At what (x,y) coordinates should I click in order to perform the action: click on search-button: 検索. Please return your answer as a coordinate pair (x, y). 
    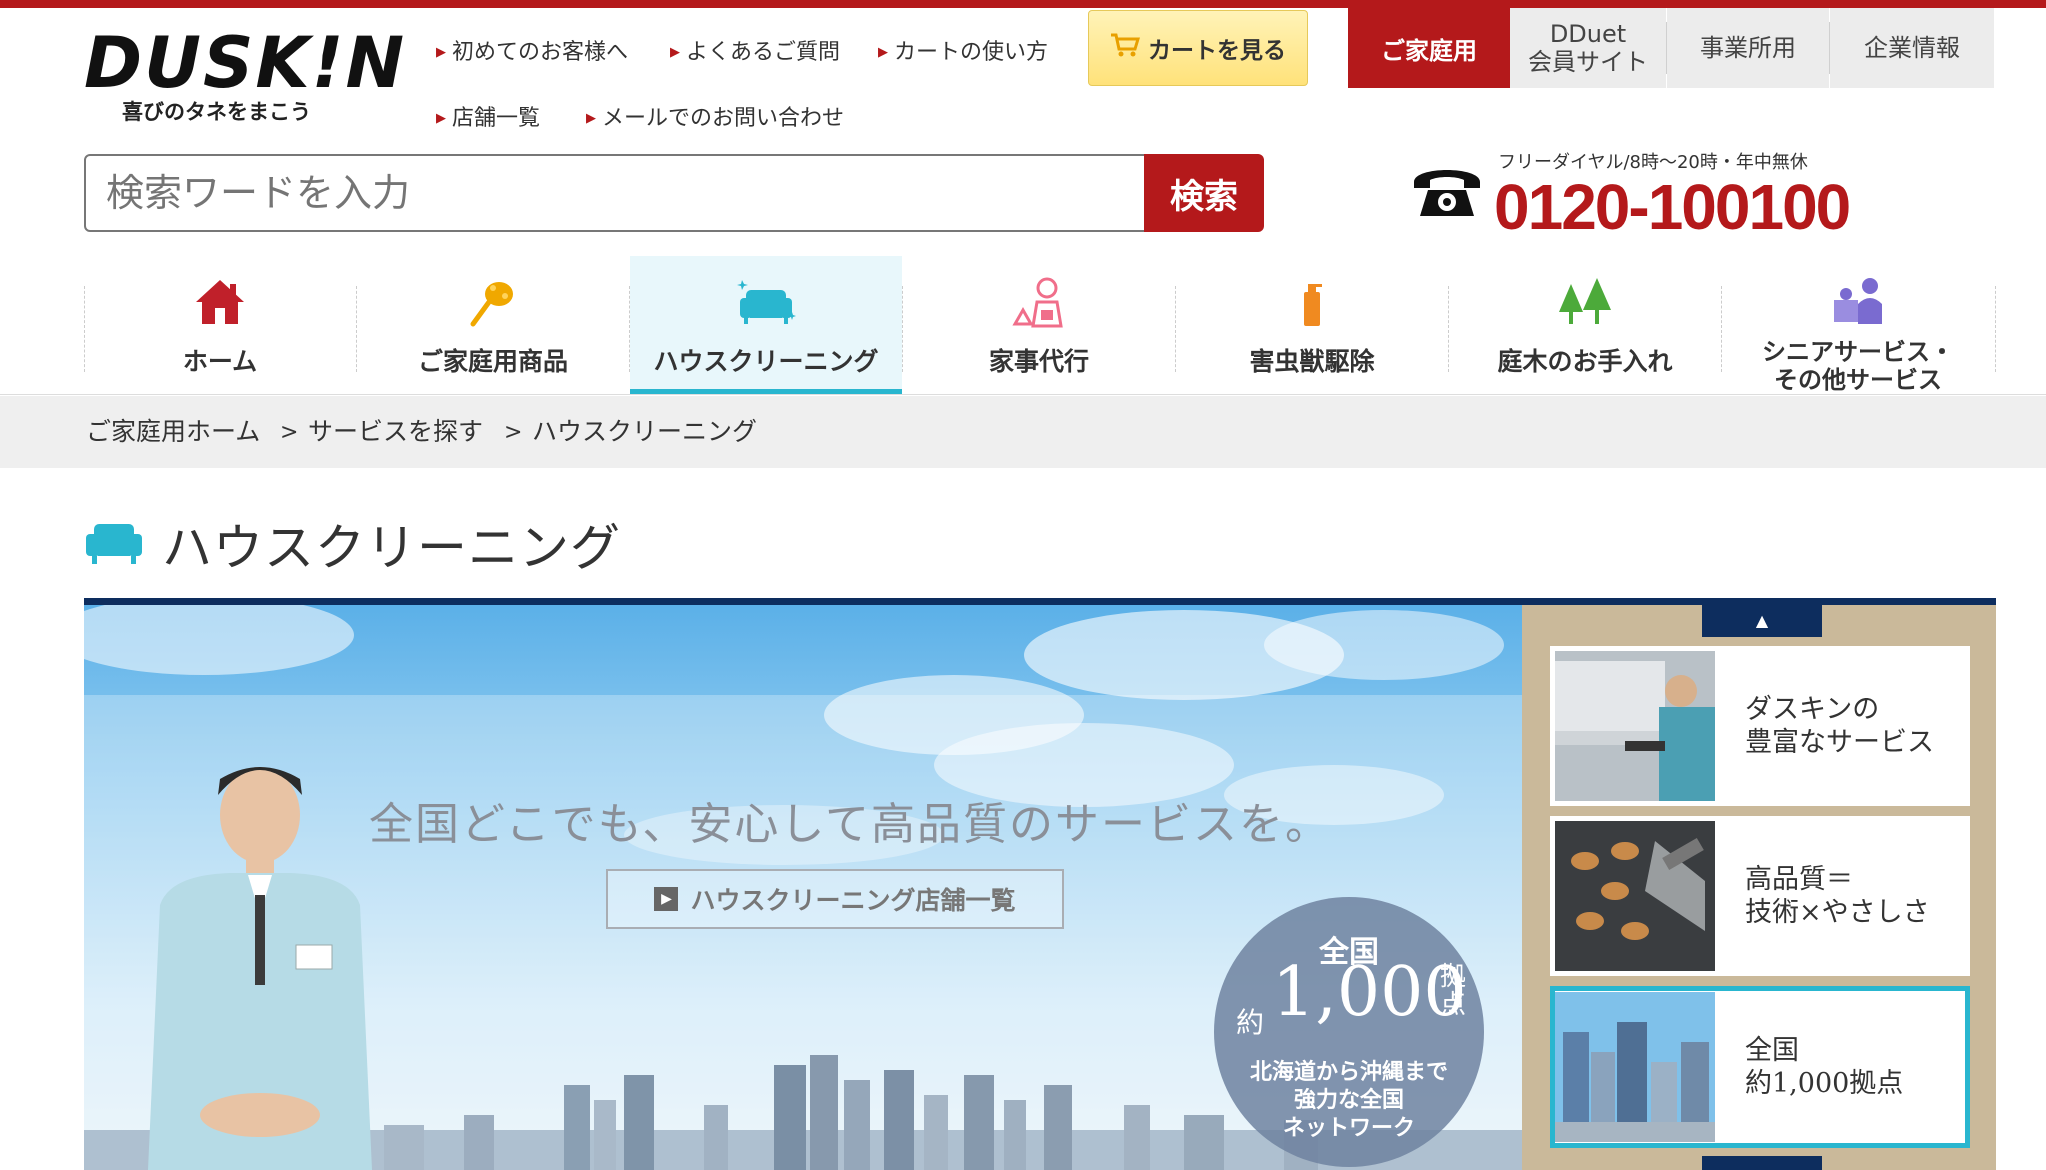
    Looking at the image, I should click on (1204, 193).